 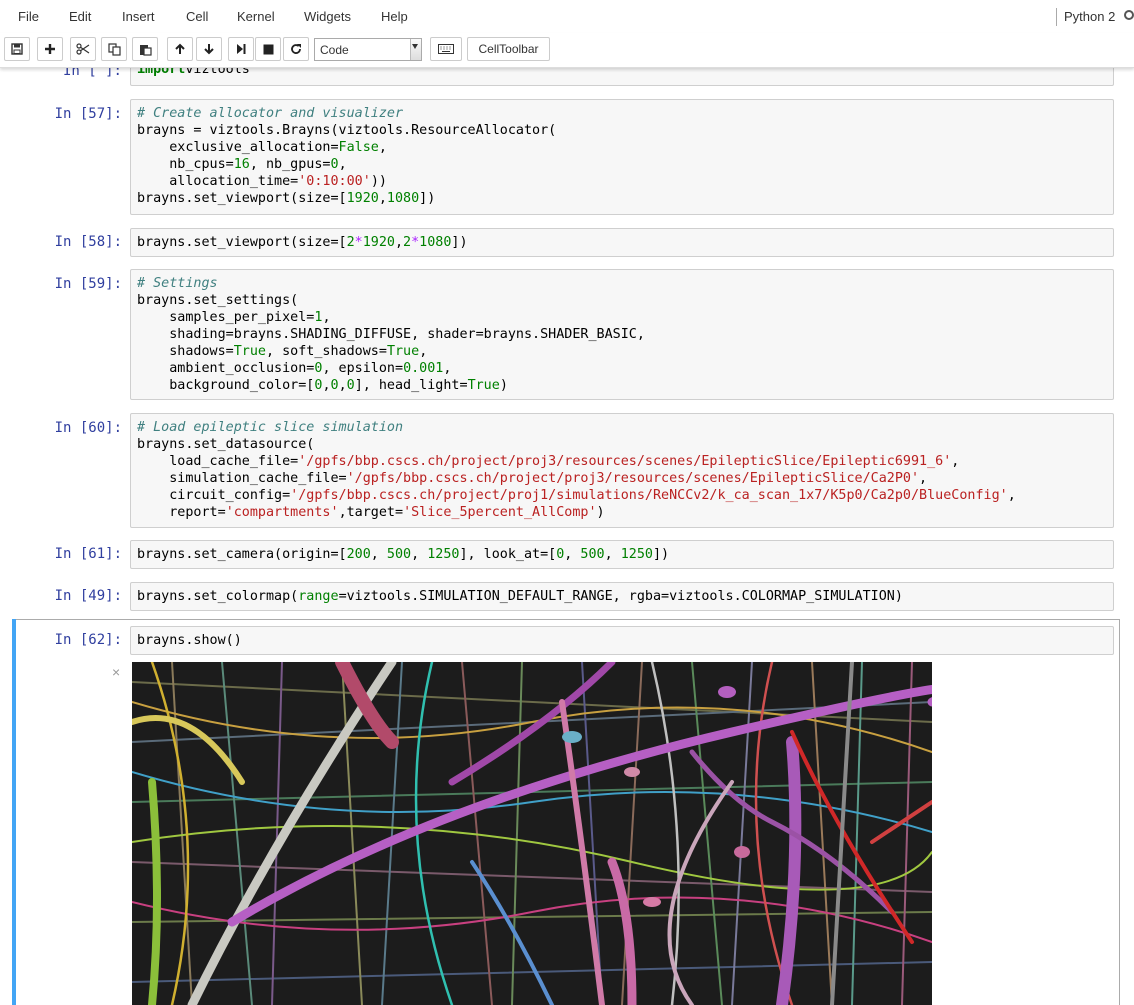 I want to click on code-token: # Load epileptic slice simulation, so click(x=270, y=427).